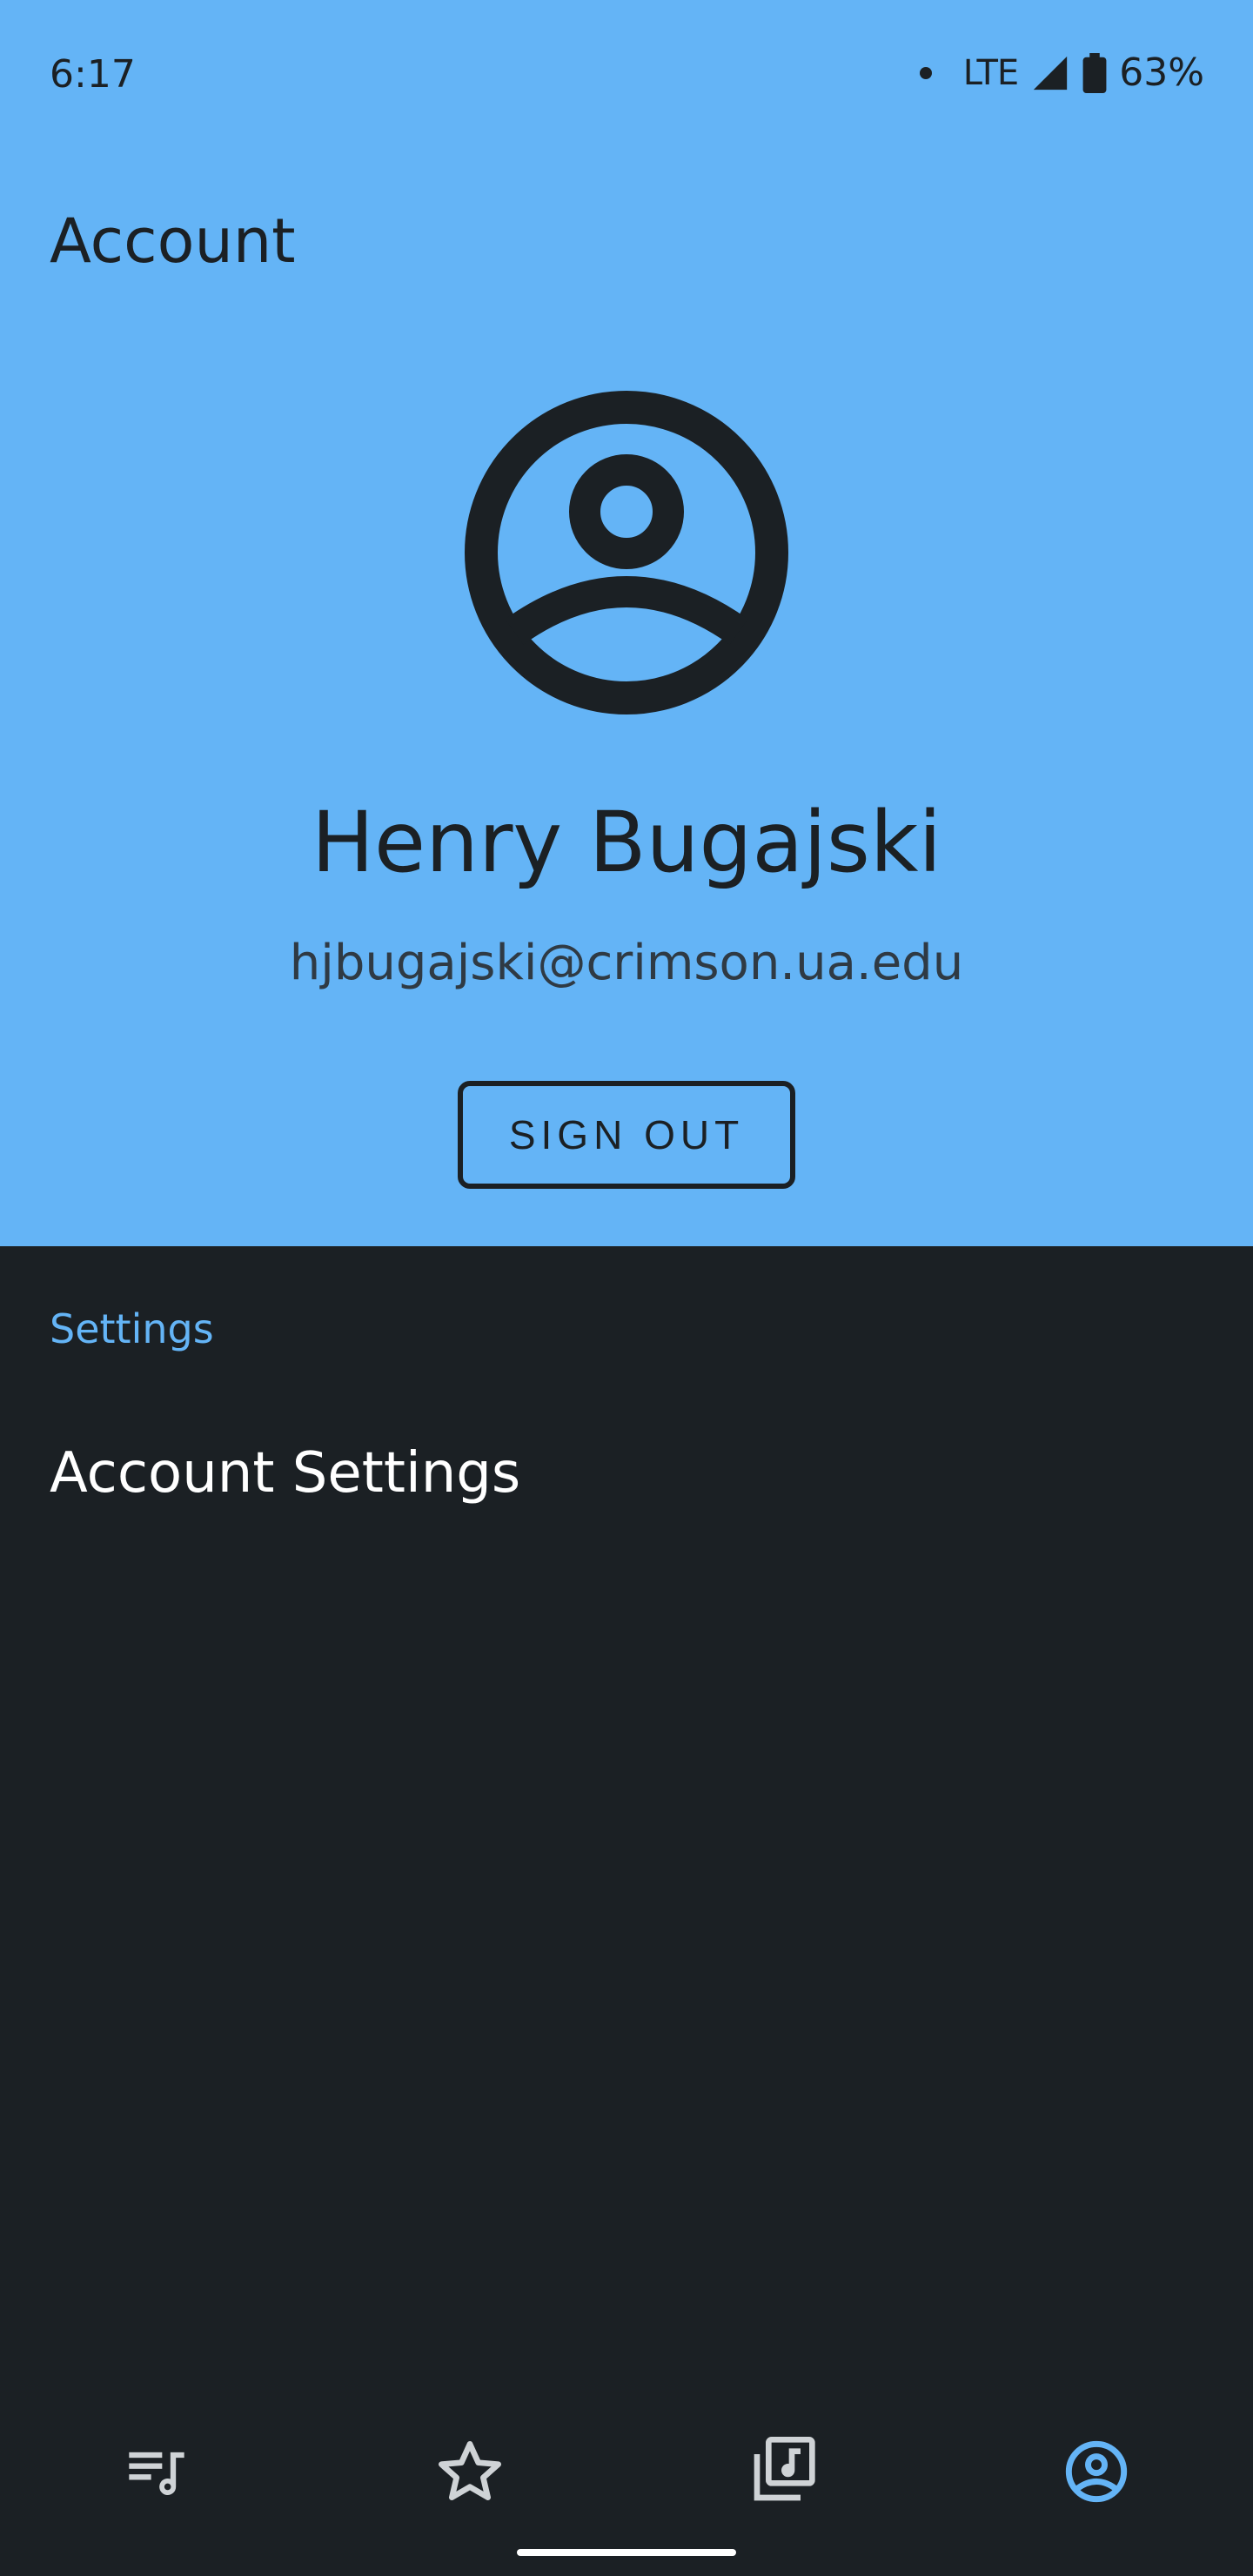 This screenshot has width=1253, height=2576. I want to click on status-time: 6:17, so click(93, 74).